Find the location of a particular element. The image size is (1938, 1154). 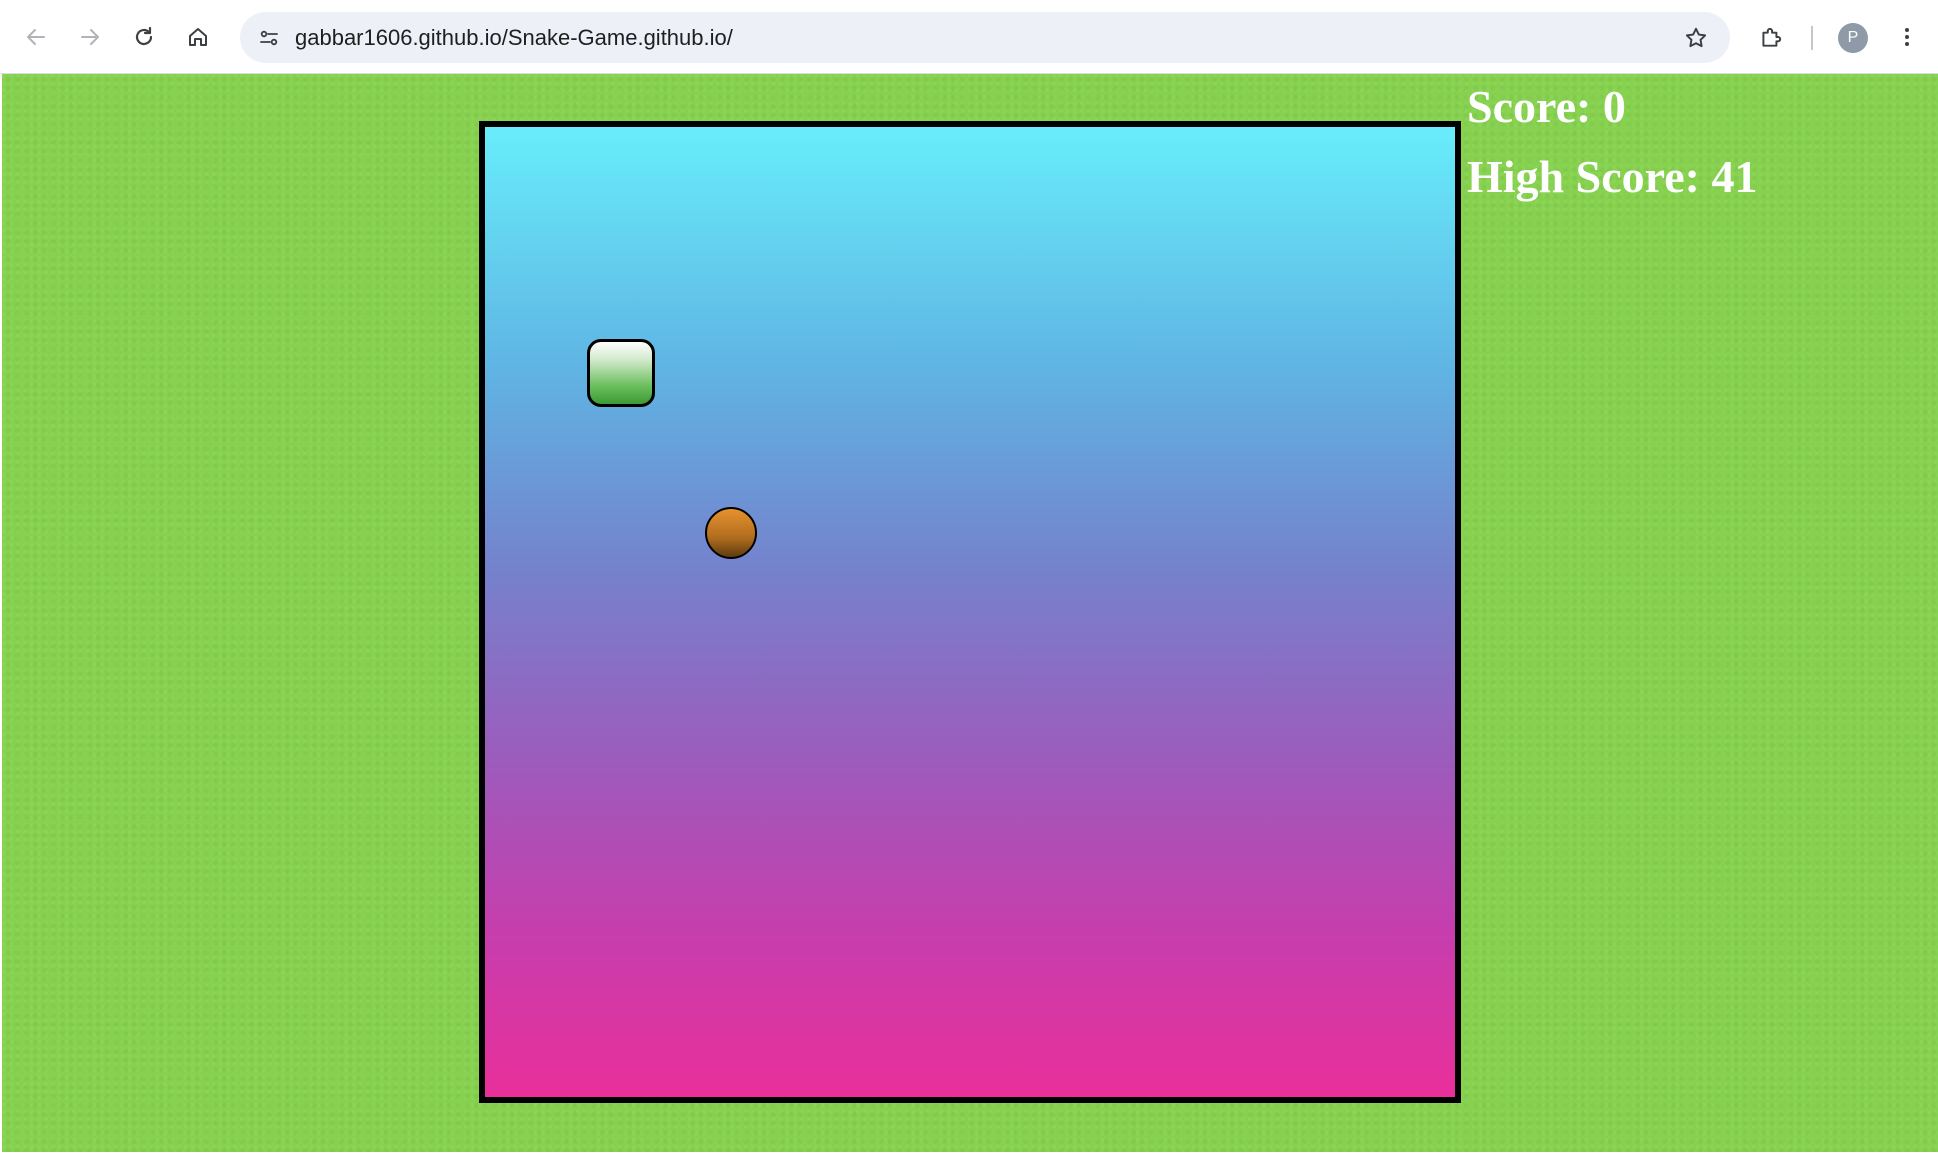

bookmark-star-icon is located at coordinates (1696, 37).